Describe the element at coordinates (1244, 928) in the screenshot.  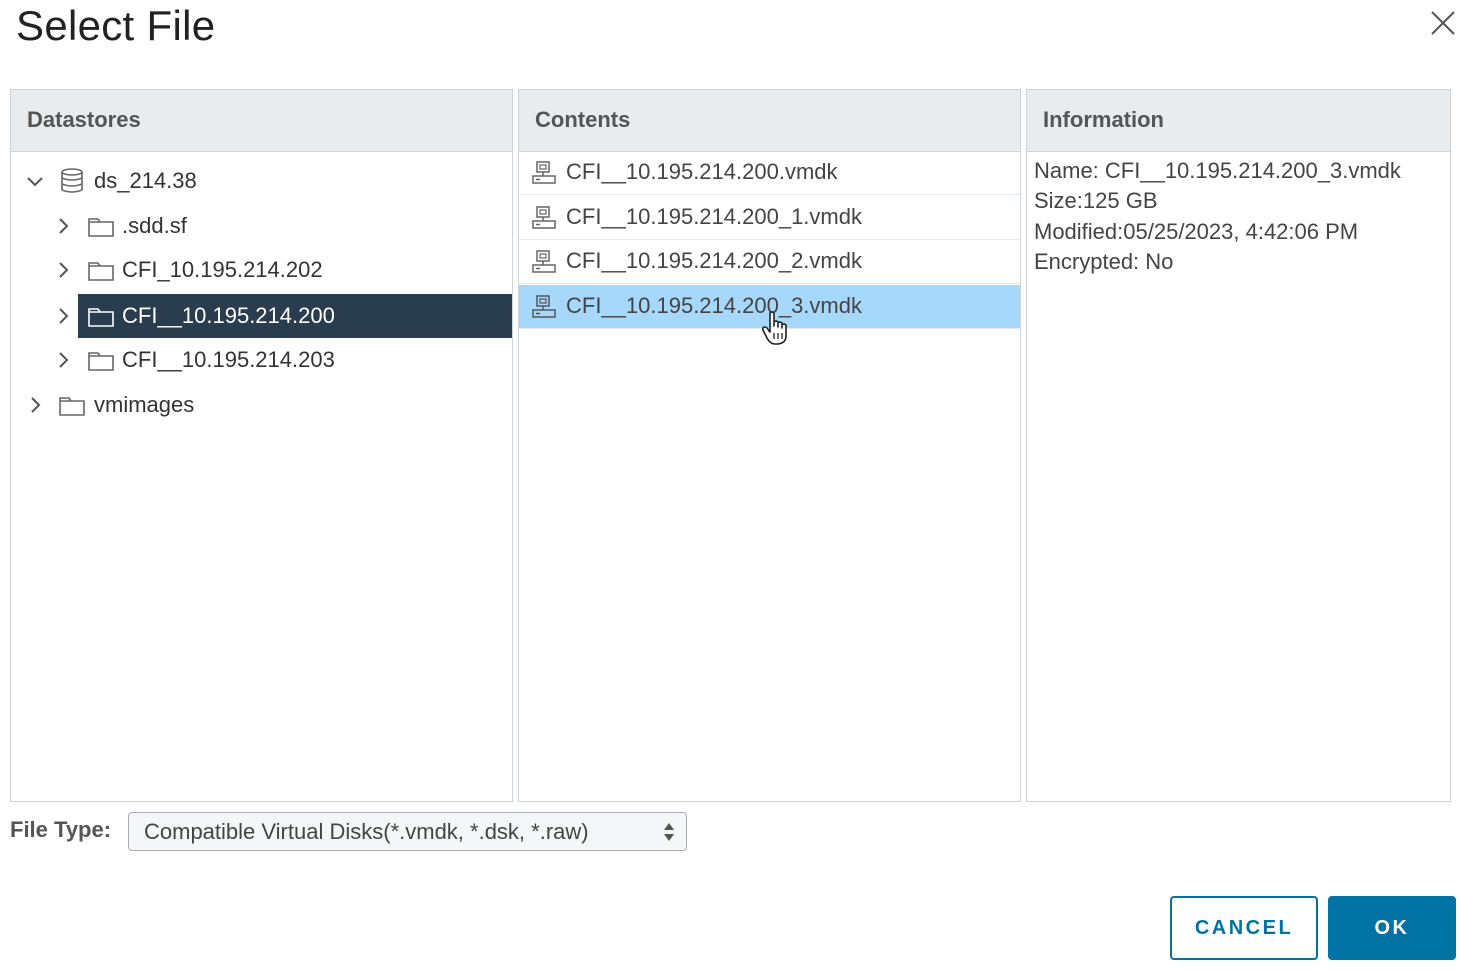
I see `cancel-button: CANCEL` at that location.